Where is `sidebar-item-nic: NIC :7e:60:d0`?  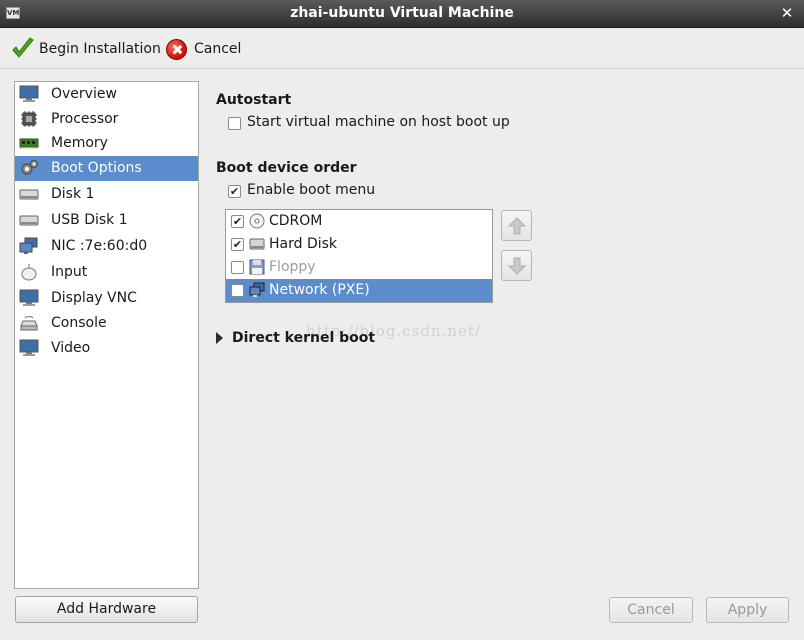
sidebar-item-nic: NIC :7e:60:d0 is located at coordinates (106, 246).